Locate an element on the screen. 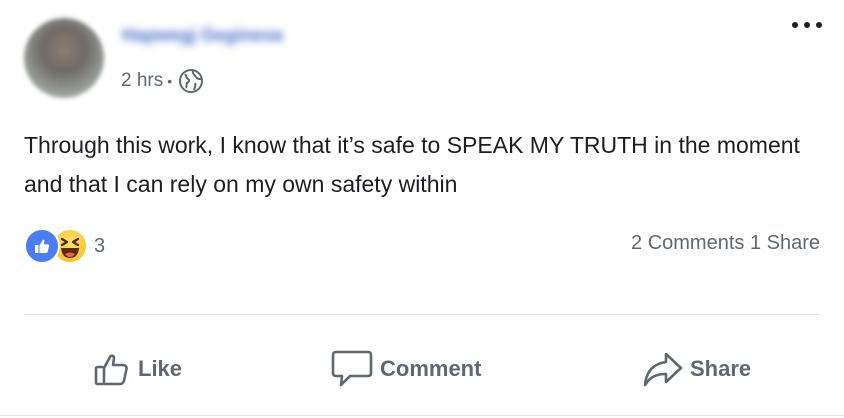  avatar is located at coordinates (64, 58).